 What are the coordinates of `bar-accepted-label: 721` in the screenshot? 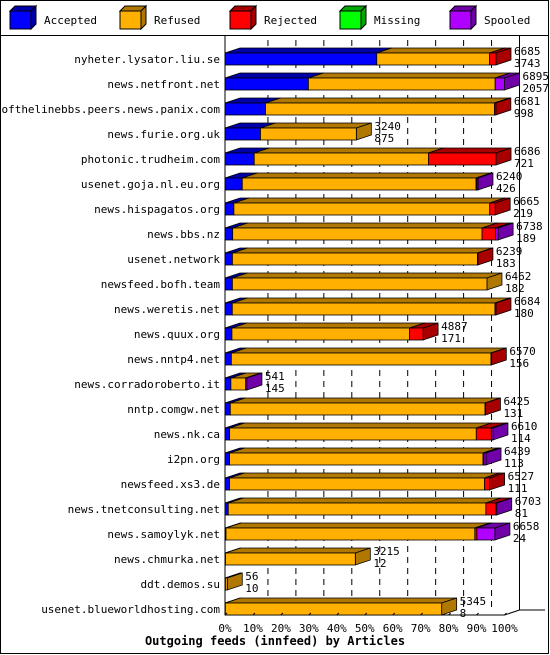 It's located at (524, 163).